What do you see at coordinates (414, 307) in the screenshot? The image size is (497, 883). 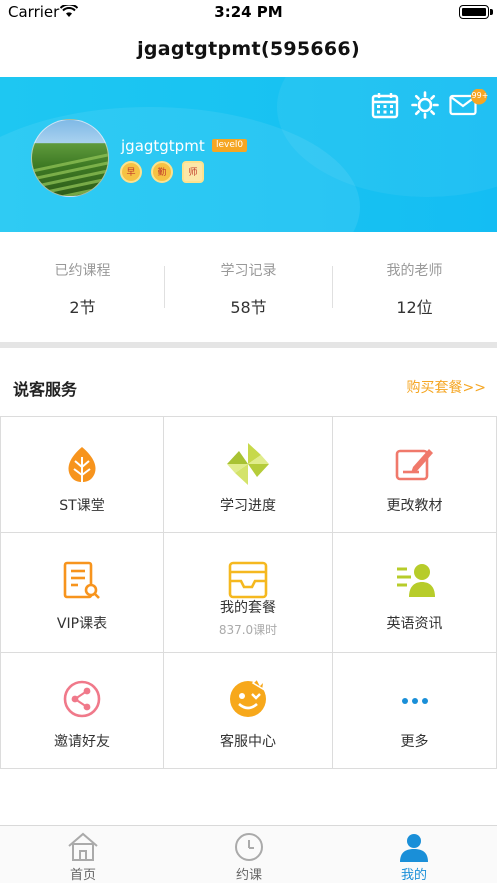 I see `stat-value: 12位` at bounding box center [414, 307].